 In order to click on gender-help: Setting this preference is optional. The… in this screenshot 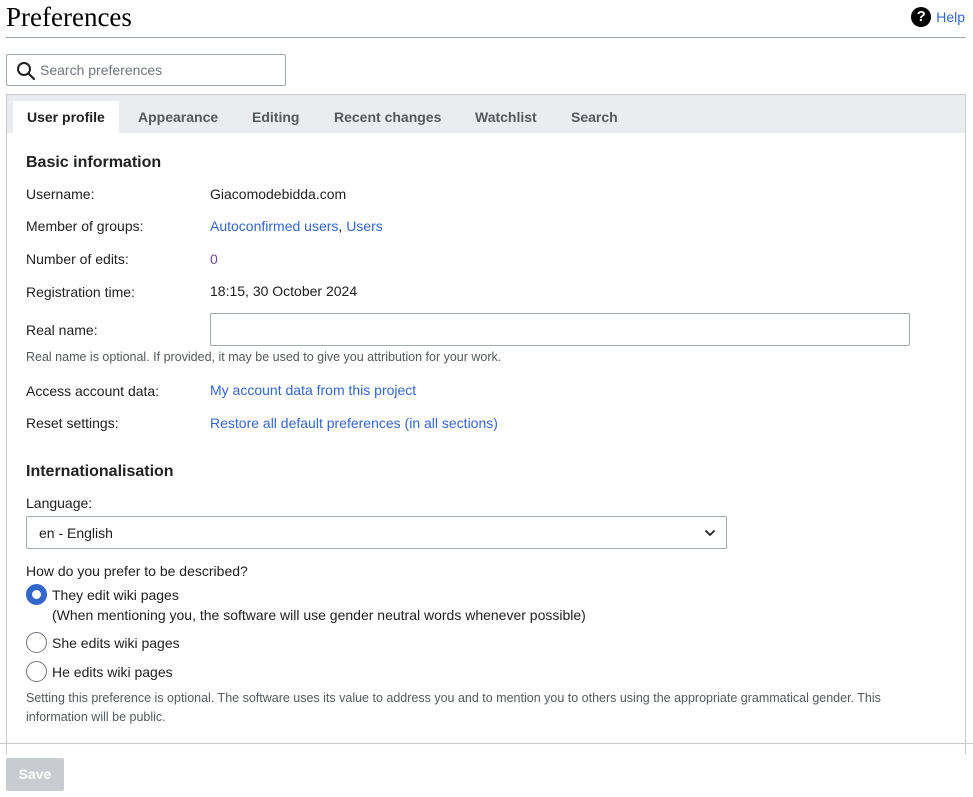, I will do `click(453, 707)`.